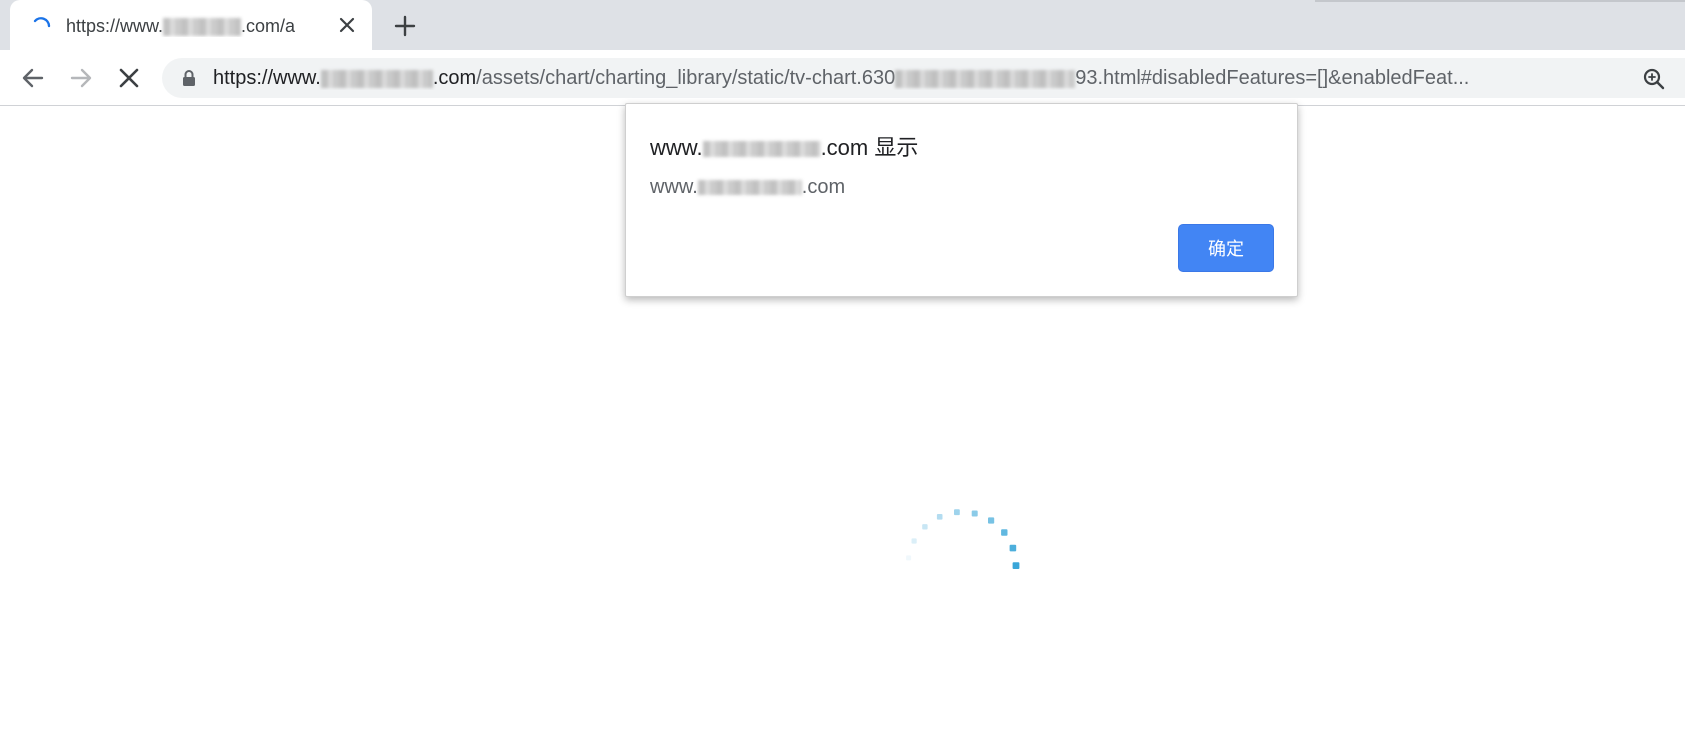  I want to click on redacted-hash, so click(985, 78).